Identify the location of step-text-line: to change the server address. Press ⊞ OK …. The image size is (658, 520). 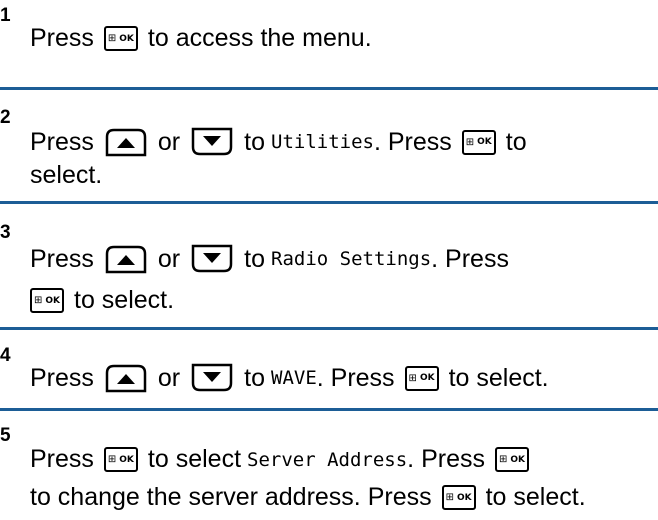
(342, 497).